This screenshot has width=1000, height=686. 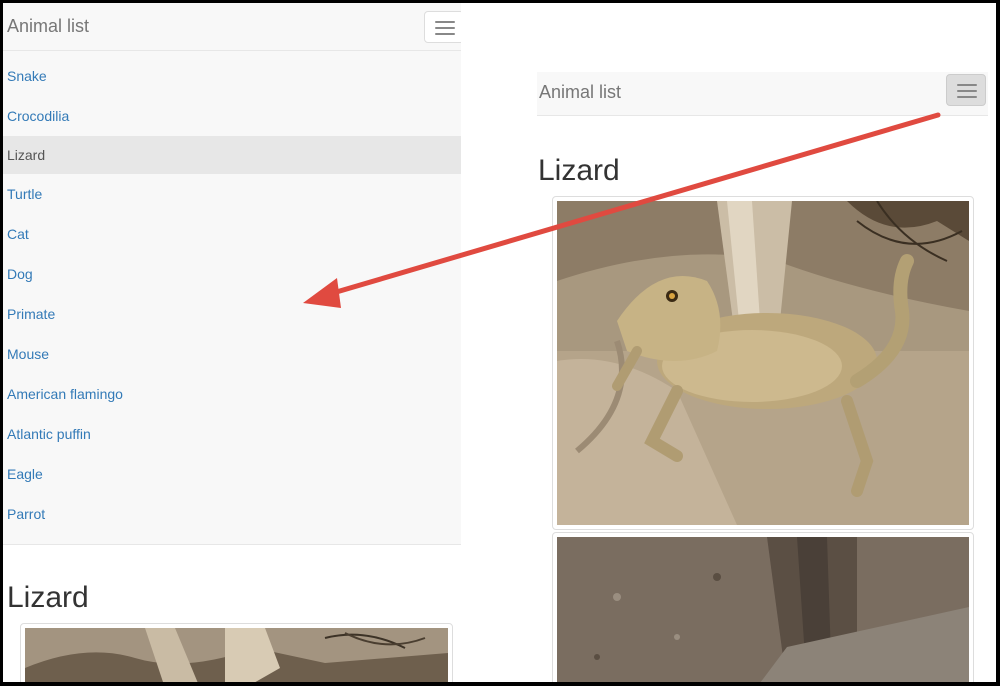 What do you see at coordinates (232, 434) in the screenshot?
I see `menu-item-atlantic-puffin: Atlantic puffin` at bounding box center [232, 434].